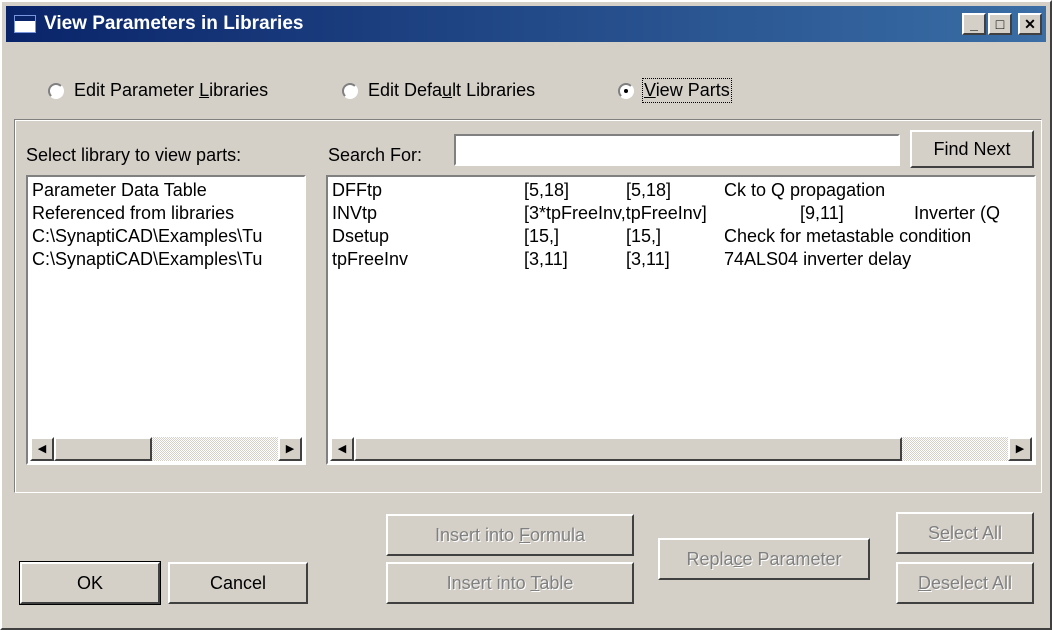  I want to click on part-value-2: [3,11], so click(648, 259).